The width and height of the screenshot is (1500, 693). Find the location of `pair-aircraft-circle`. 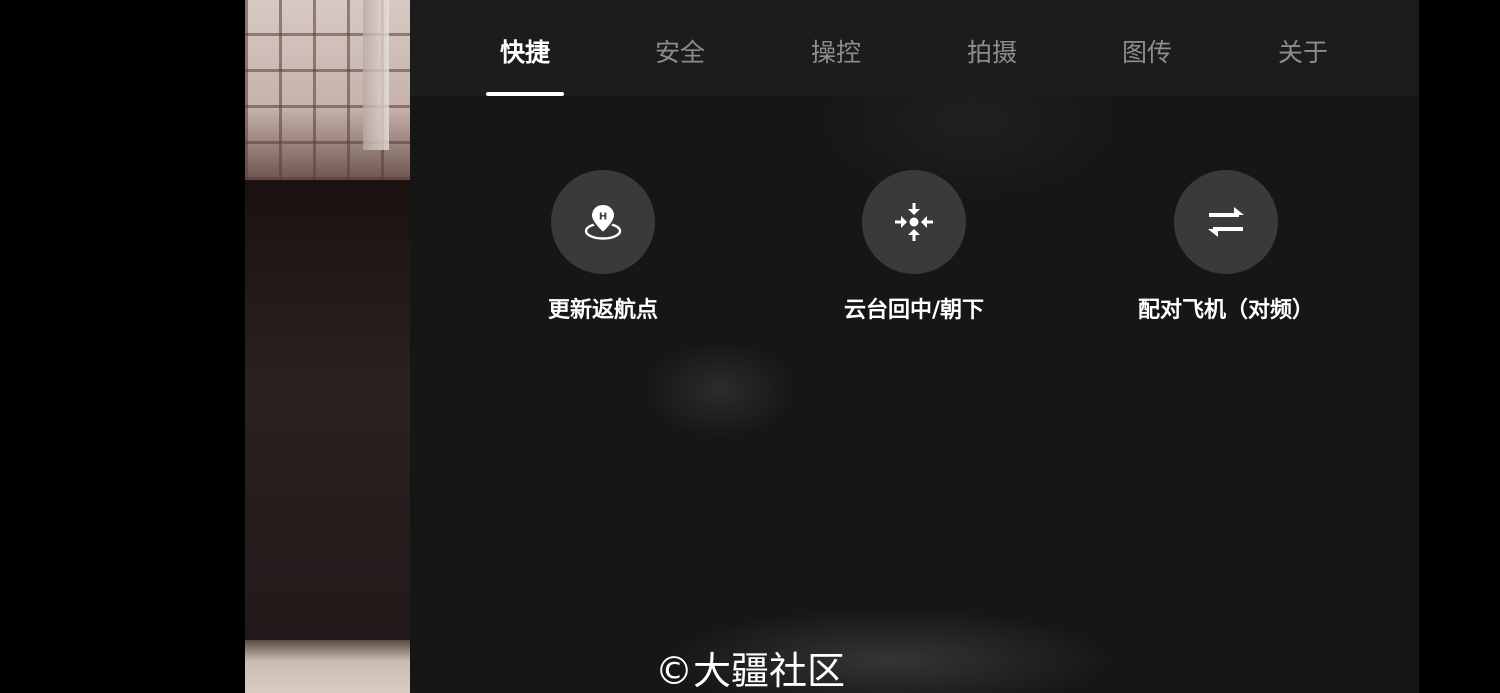

pair-aircraft-circle is located at coordinates (1226, 222).